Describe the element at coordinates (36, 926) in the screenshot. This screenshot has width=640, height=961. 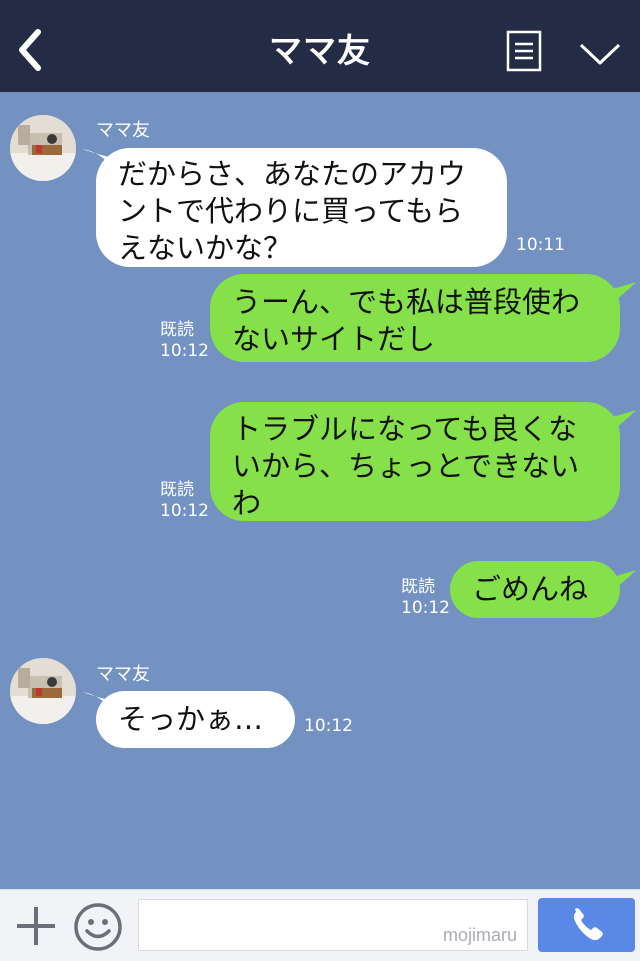
I see `plus-icon` at that location.